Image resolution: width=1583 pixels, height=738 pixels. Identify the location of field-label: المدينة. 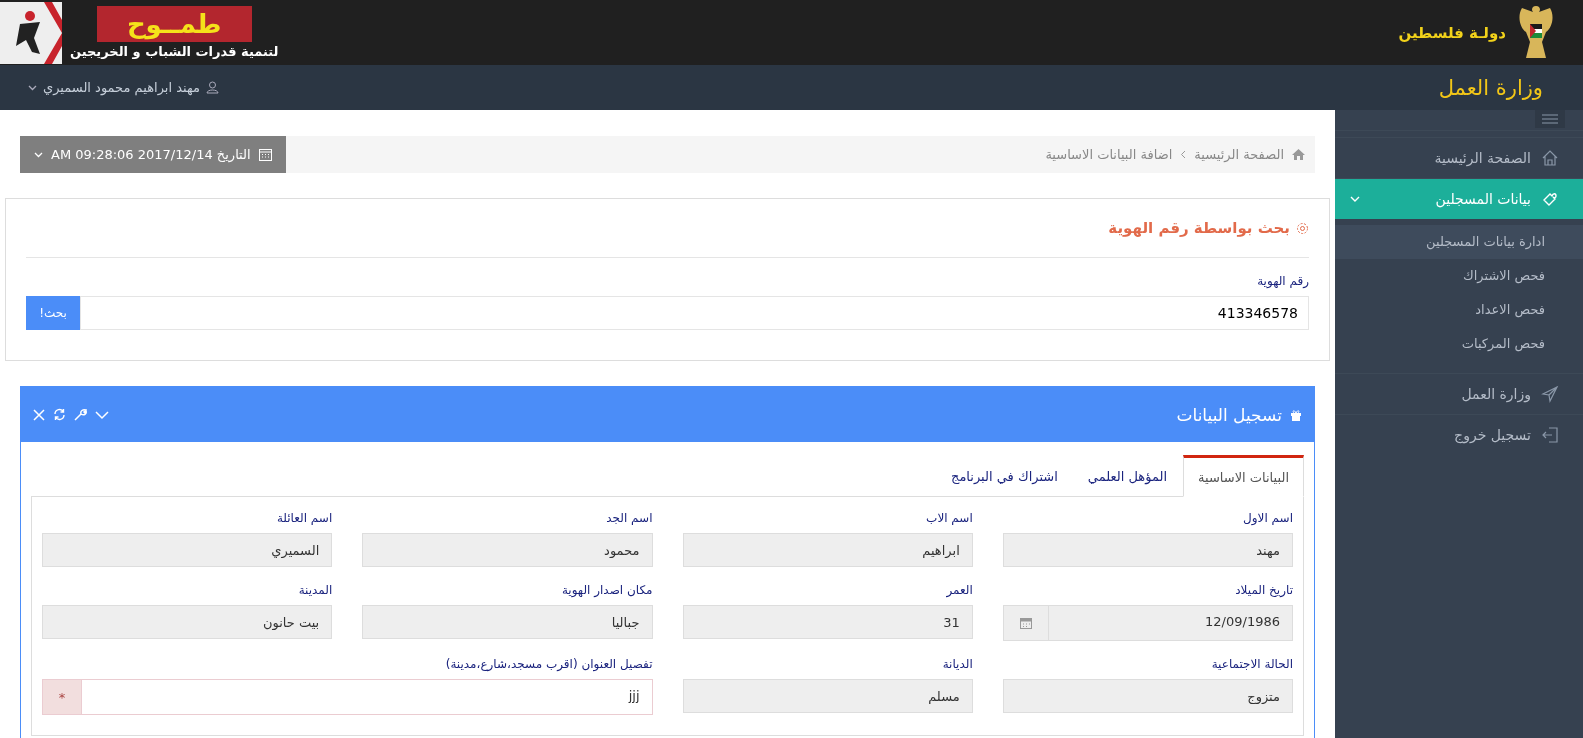
(315, 590).